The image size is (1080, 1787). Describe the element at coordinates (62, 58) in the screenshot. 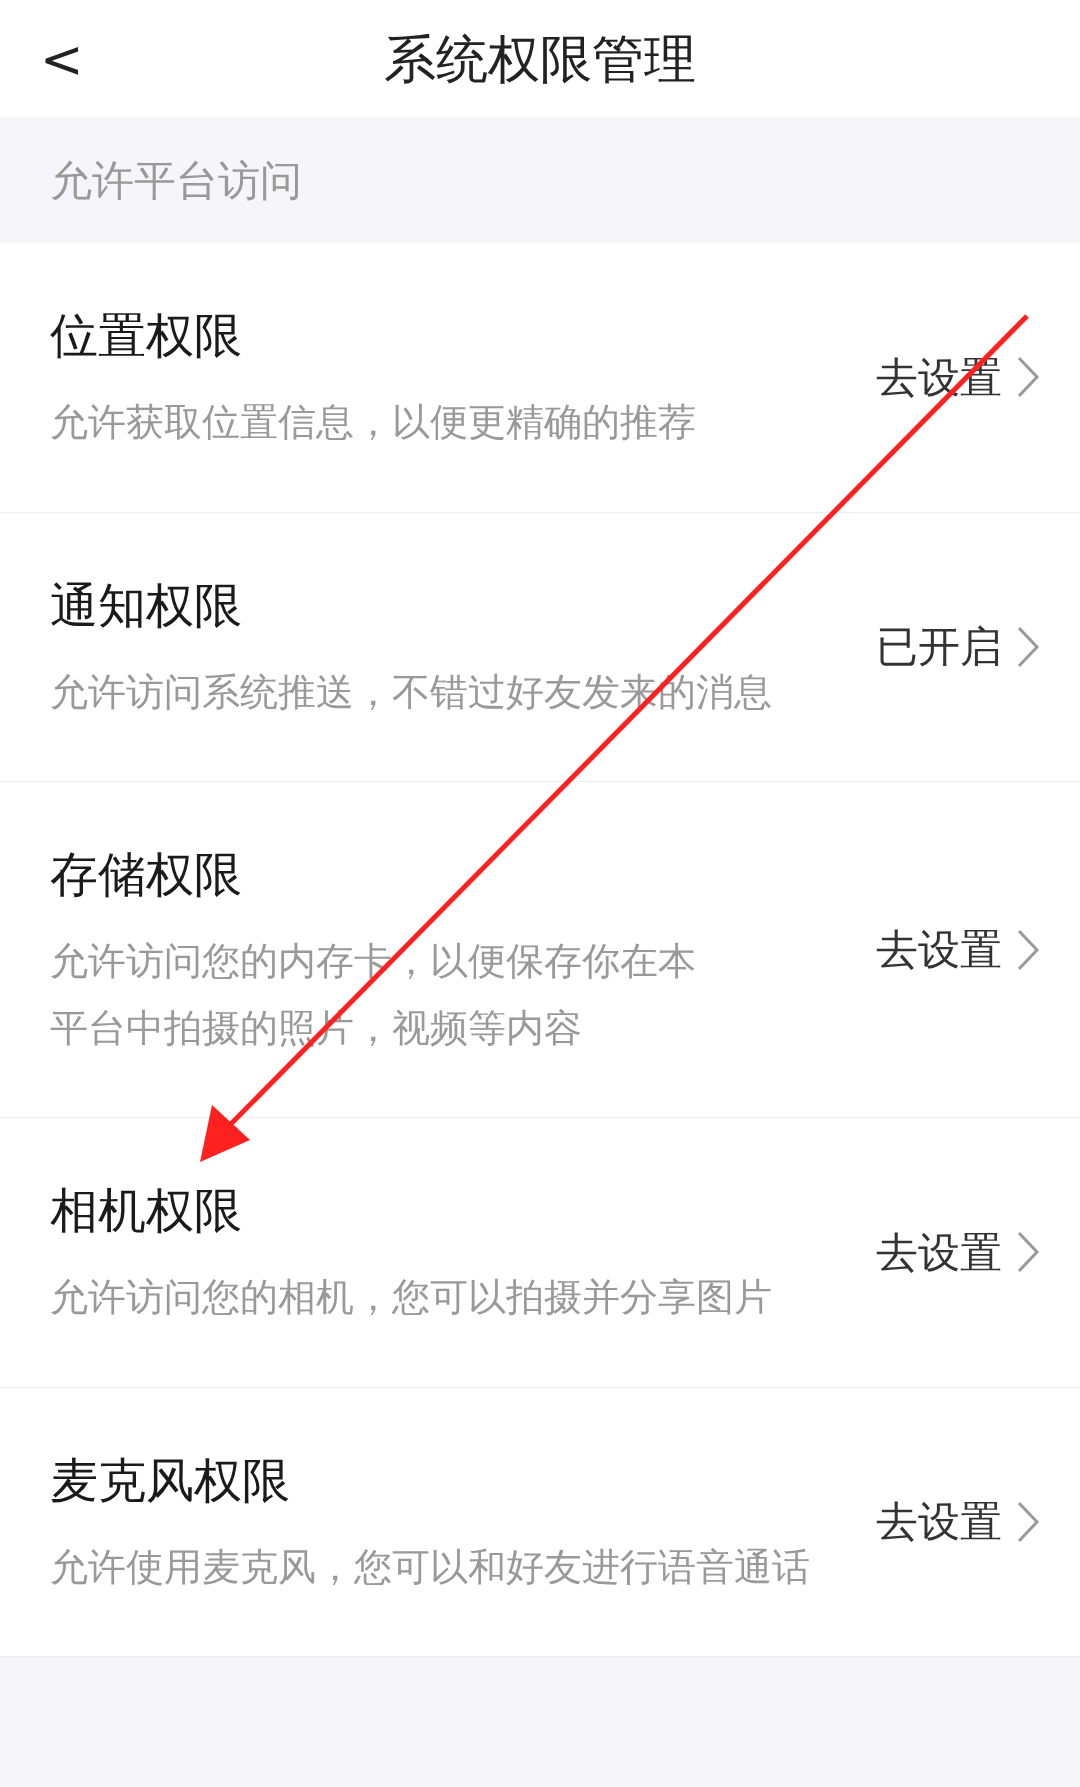

I see `back-button: <` at that location.